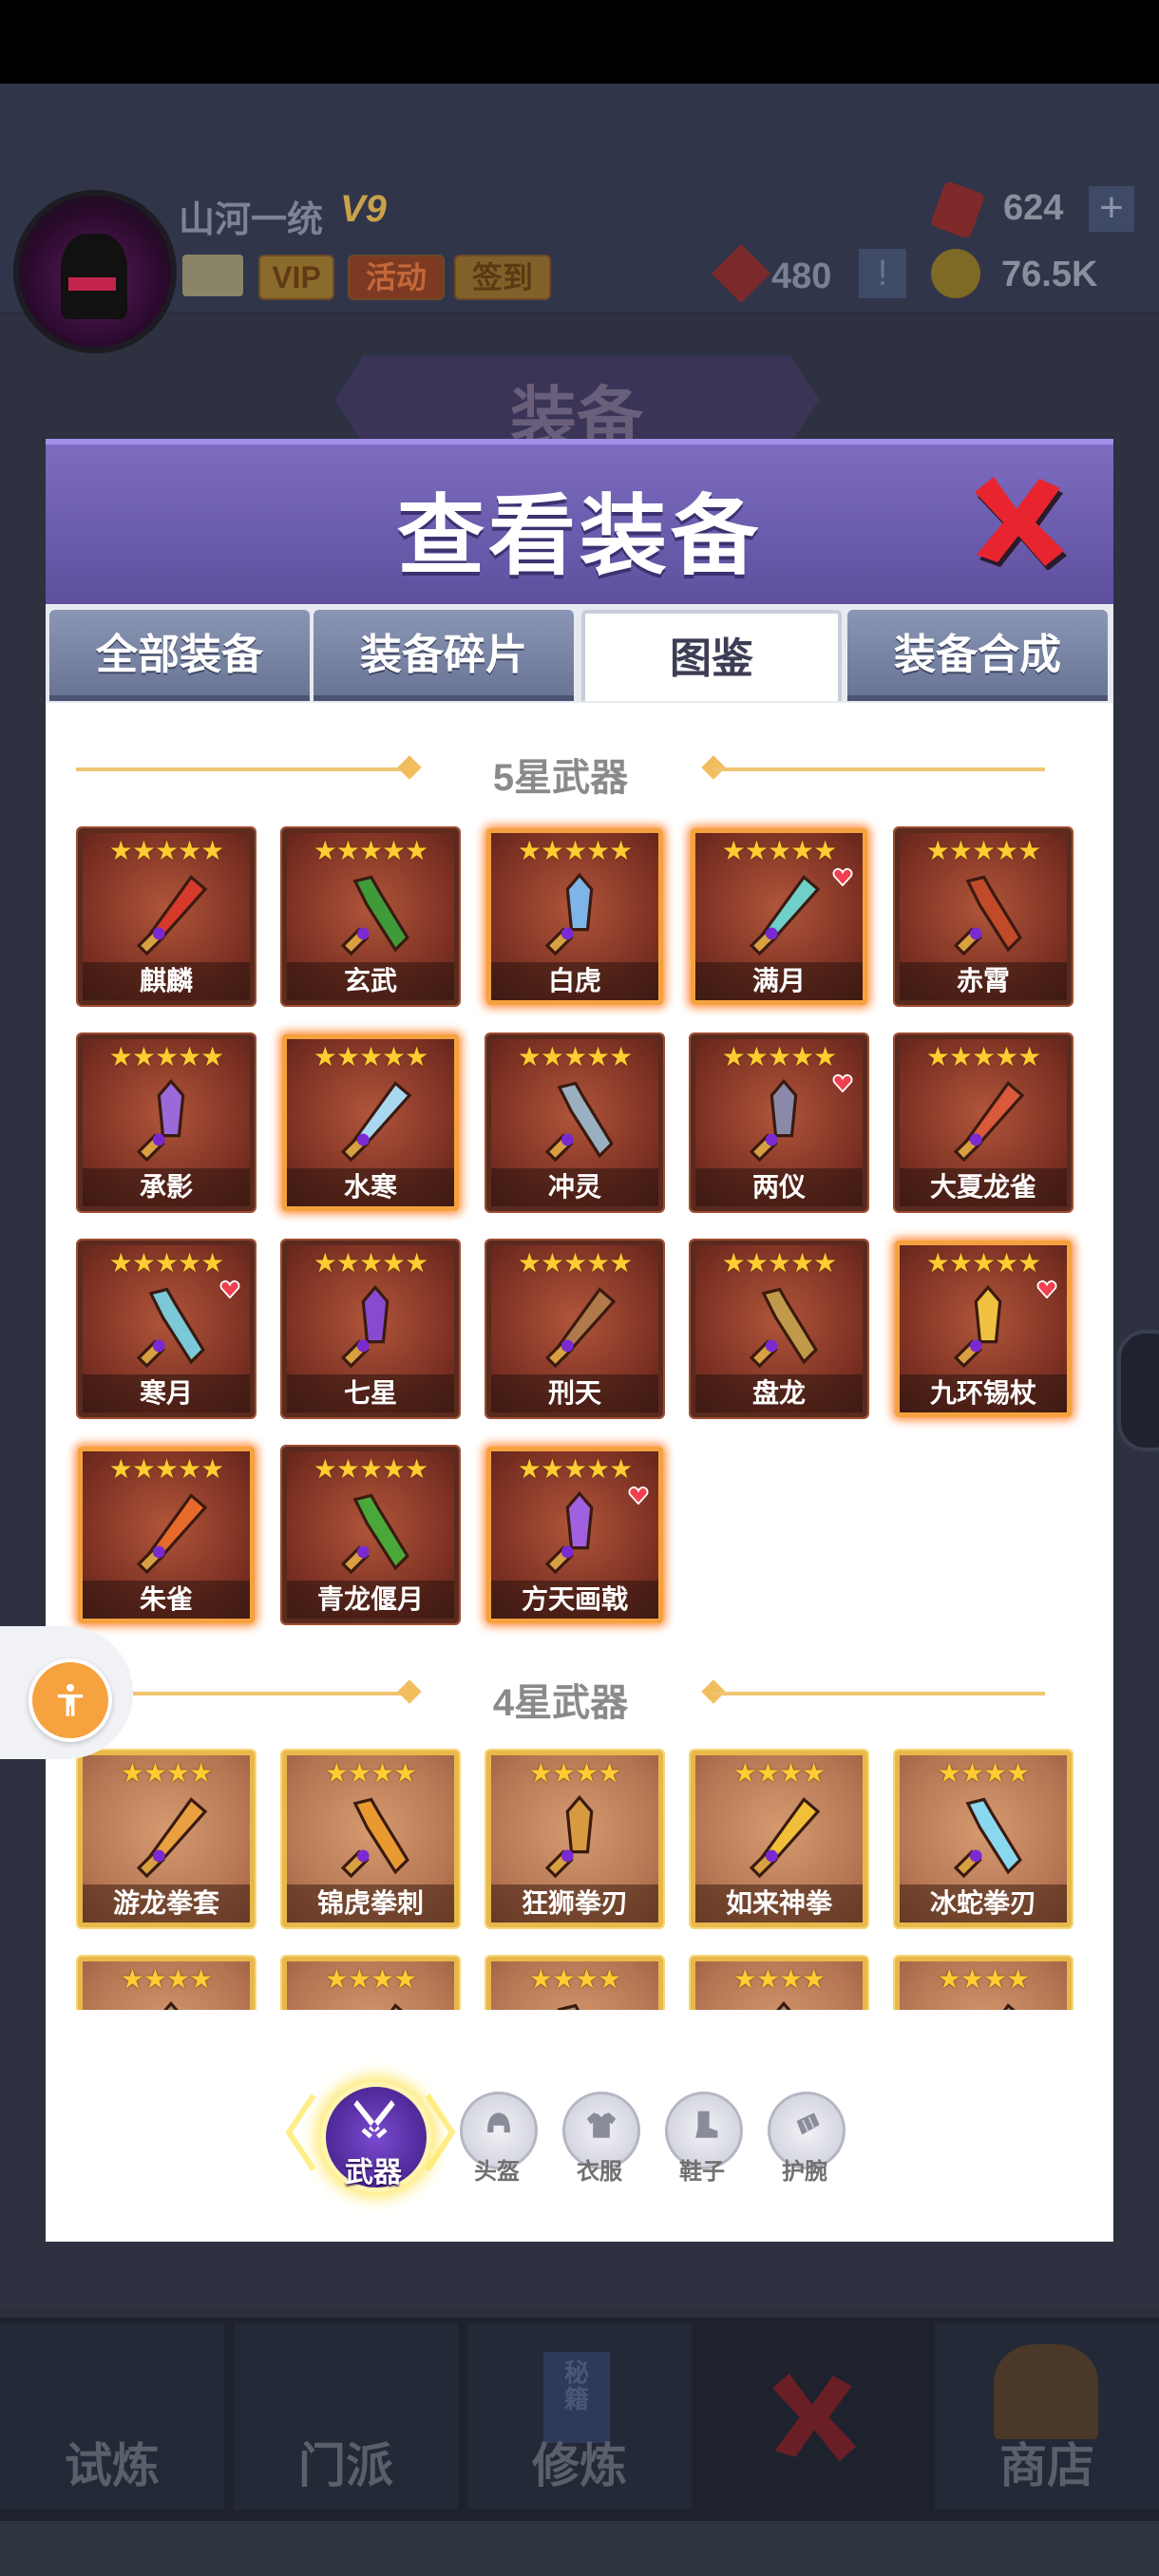 This screenshot has width=1159, height=2576. Describe the element at coordinates (779, 1839) in the screenshot. I see `weapon-card: ★★★★ 如来神拳` at that location.